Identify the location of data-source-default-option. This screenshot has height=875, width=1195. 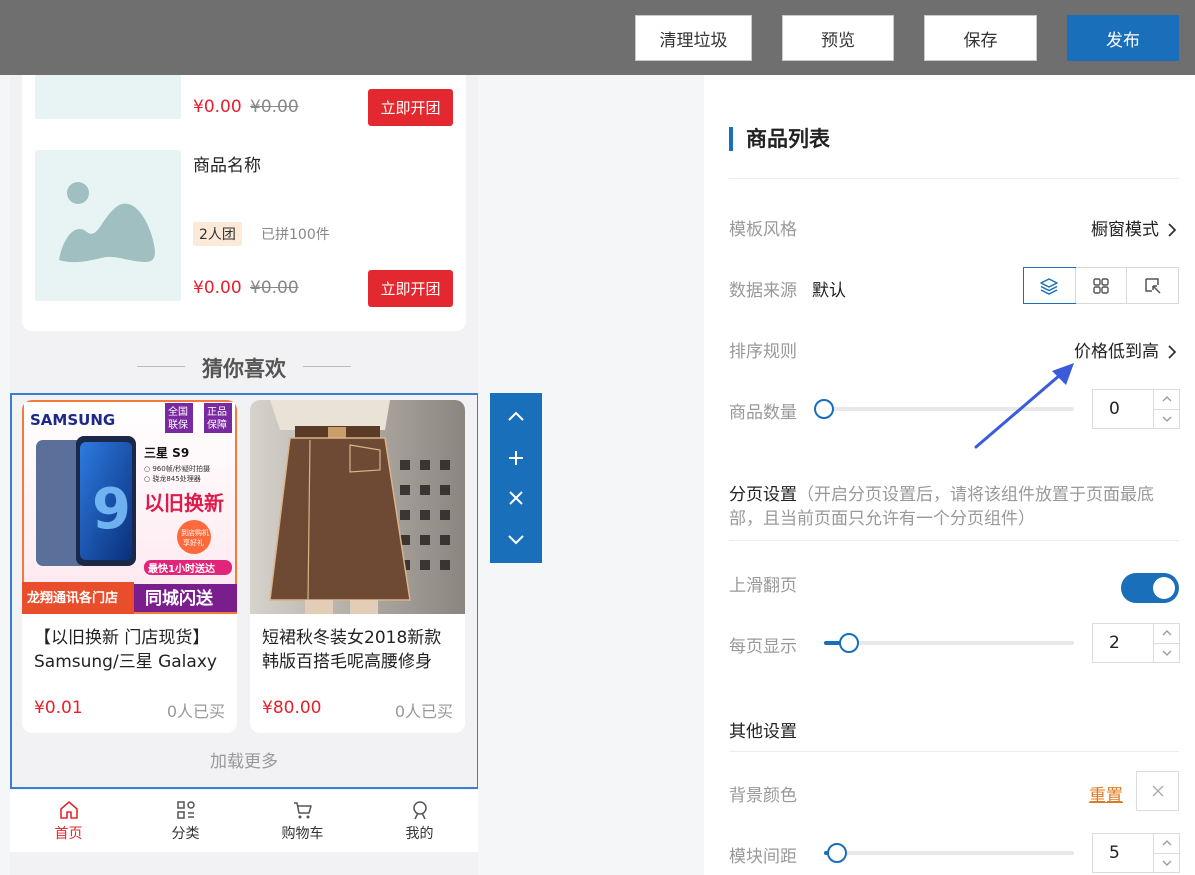
(1049, 285).